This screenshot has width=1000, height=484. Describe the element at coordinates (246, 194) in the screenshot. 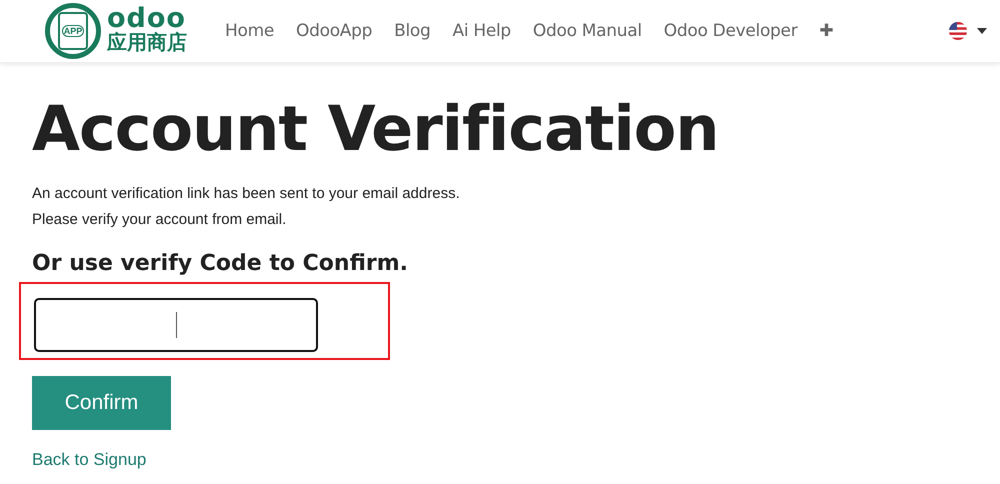

I see `message-line: An account verification link has been sent to your email address.` at that location.